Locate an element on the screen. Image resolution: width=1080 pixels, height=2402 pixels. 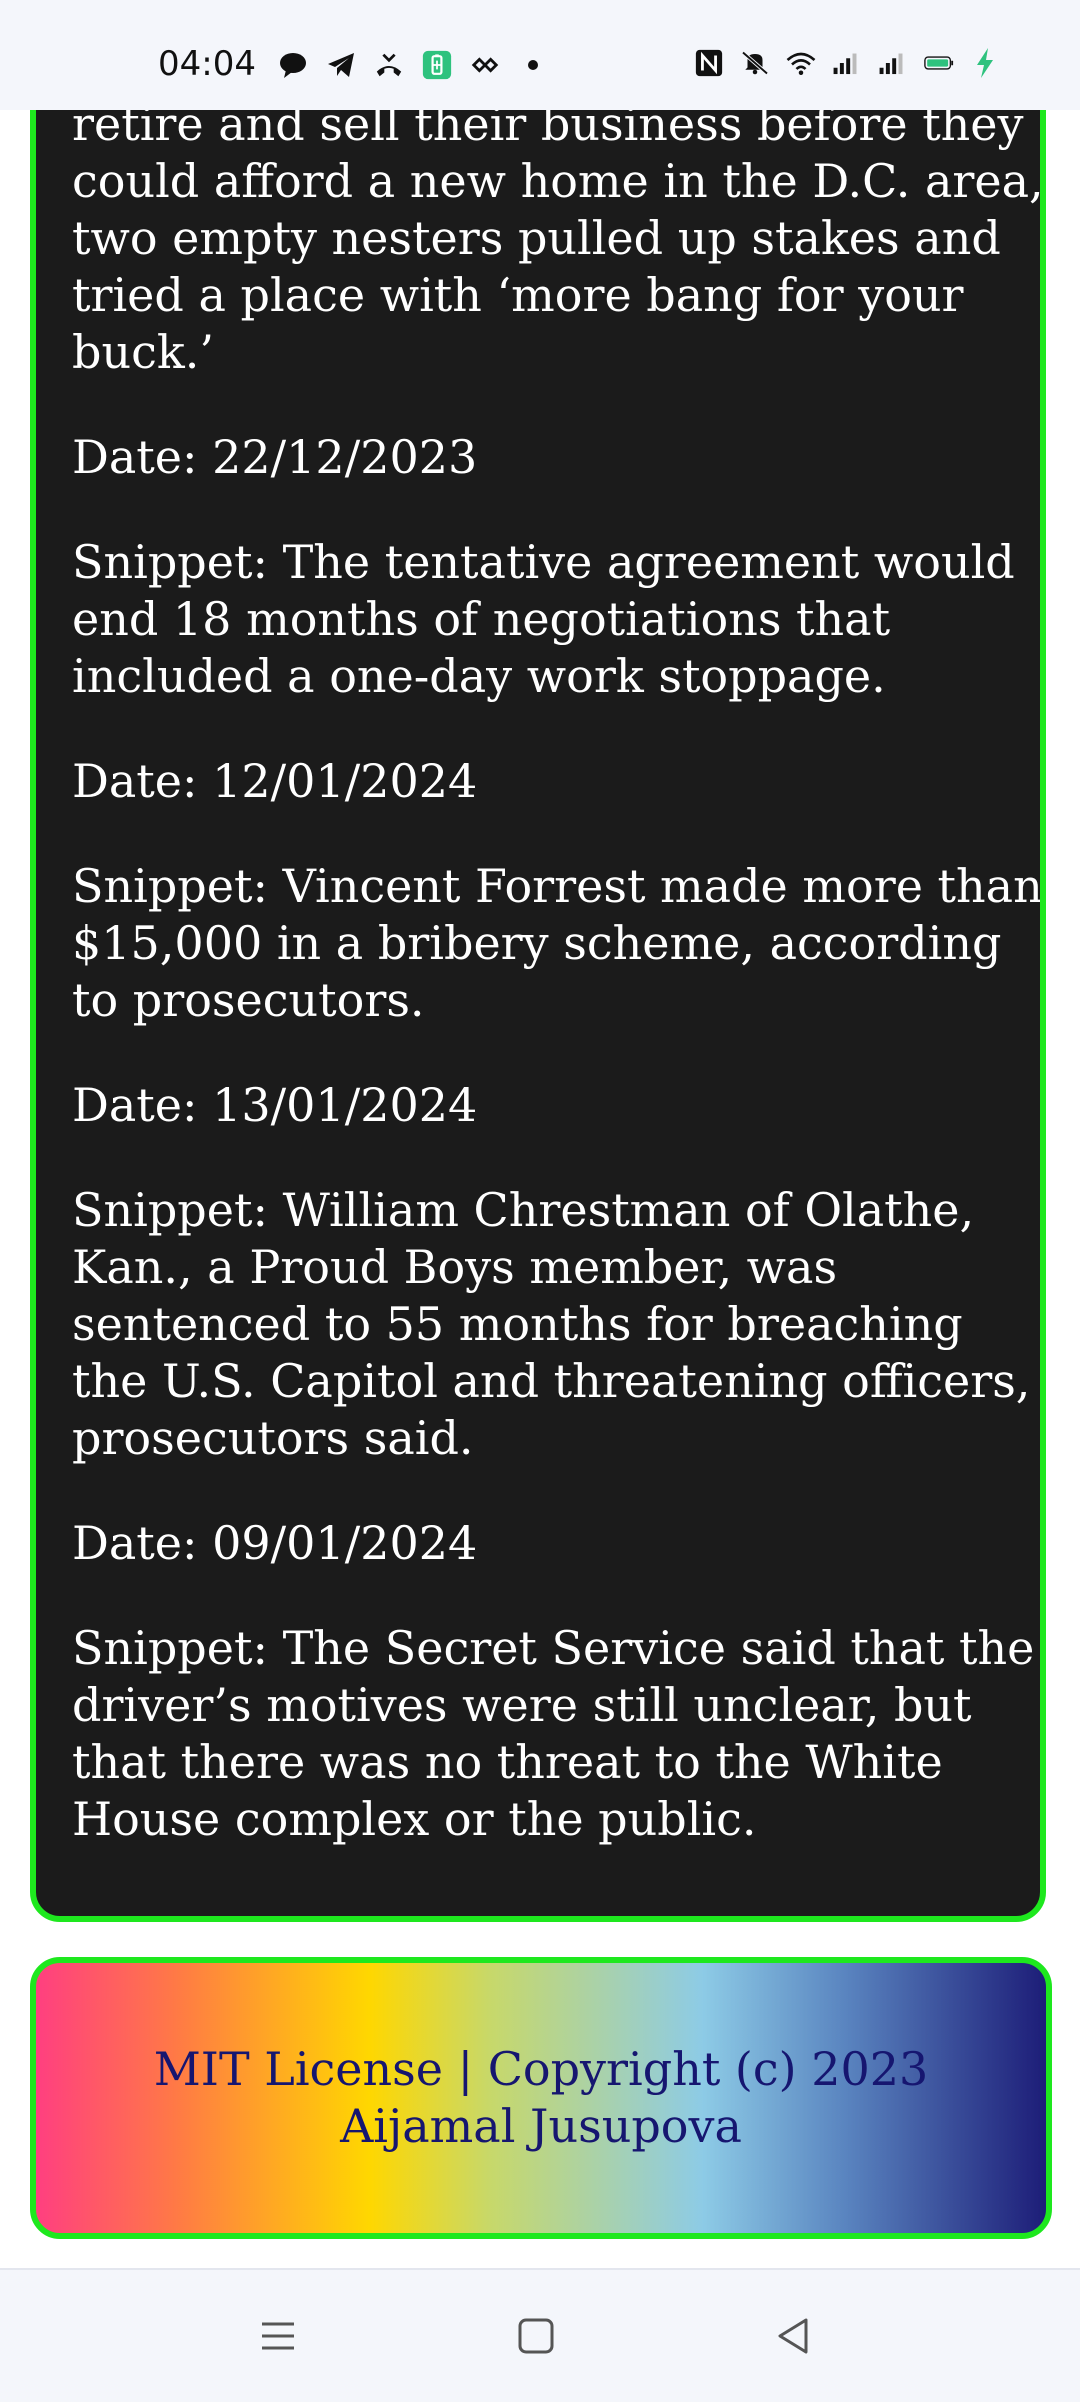
charging-icon is located at coordinates (985, 63).